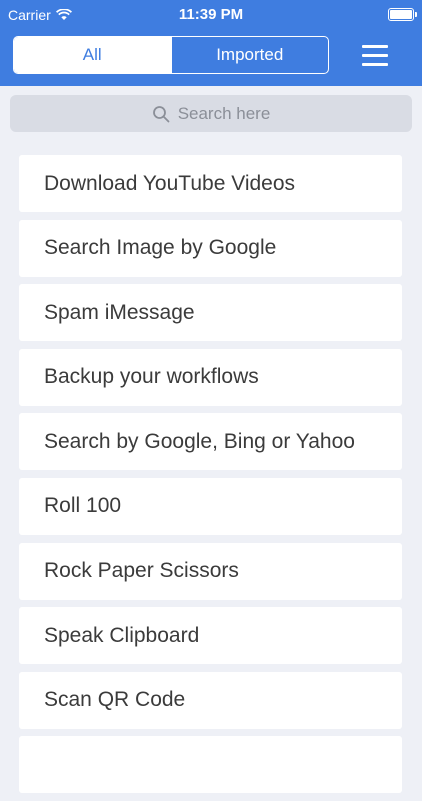  Describe the element at coordinates (249, 55) in the screenshot. I see `tab-imported: Imported` at that location.